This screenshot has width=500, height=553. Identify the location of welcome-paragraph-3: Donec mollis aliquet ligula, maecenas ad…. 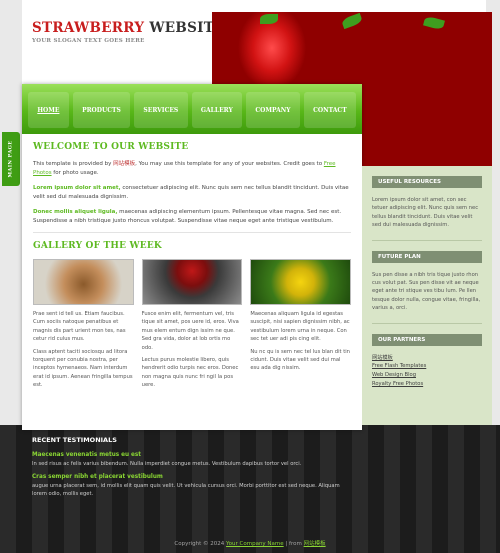
(192, 217).